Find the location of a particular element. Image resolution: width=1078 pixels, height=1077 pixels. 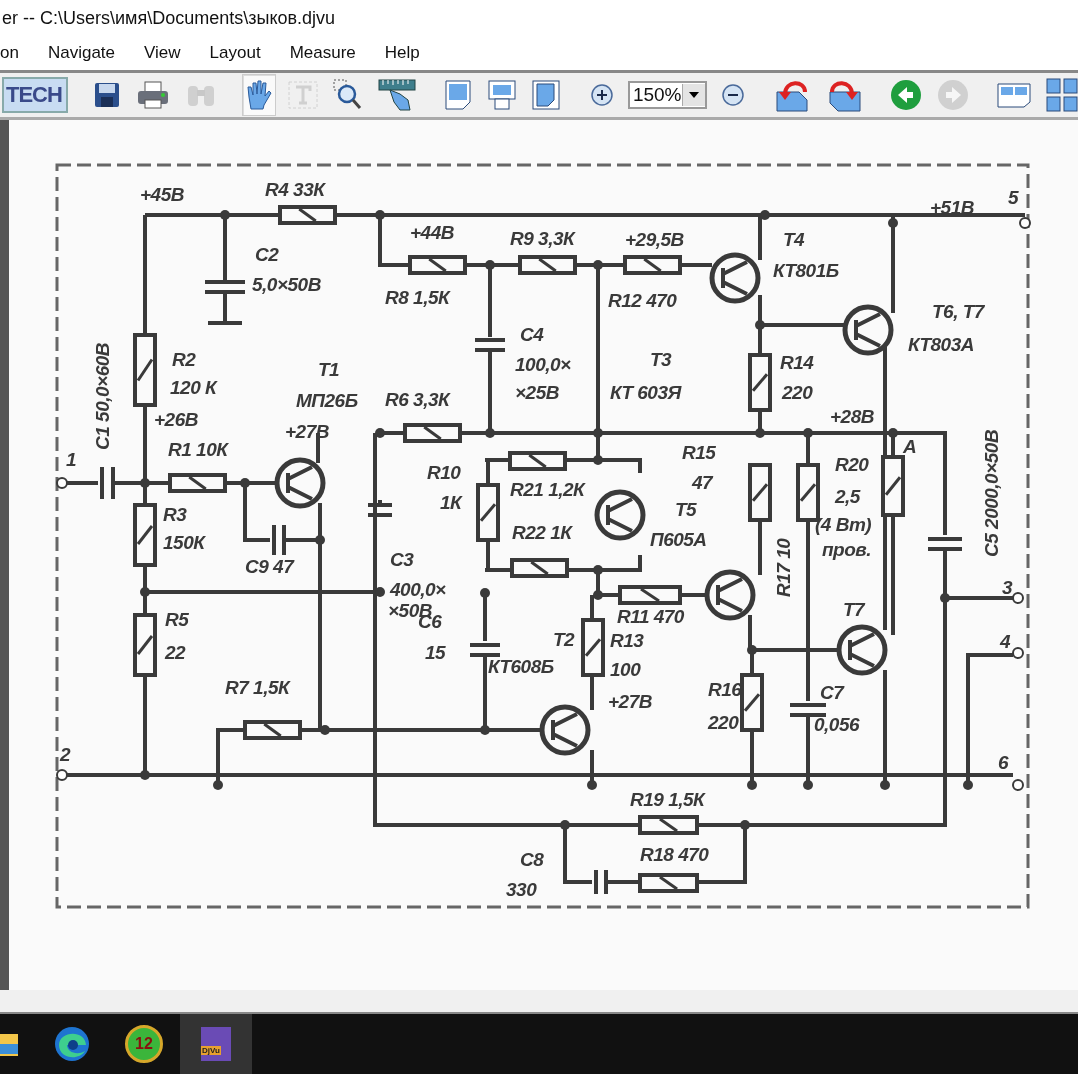

zoom-combo: 150% is located at coordinates (667, 95).